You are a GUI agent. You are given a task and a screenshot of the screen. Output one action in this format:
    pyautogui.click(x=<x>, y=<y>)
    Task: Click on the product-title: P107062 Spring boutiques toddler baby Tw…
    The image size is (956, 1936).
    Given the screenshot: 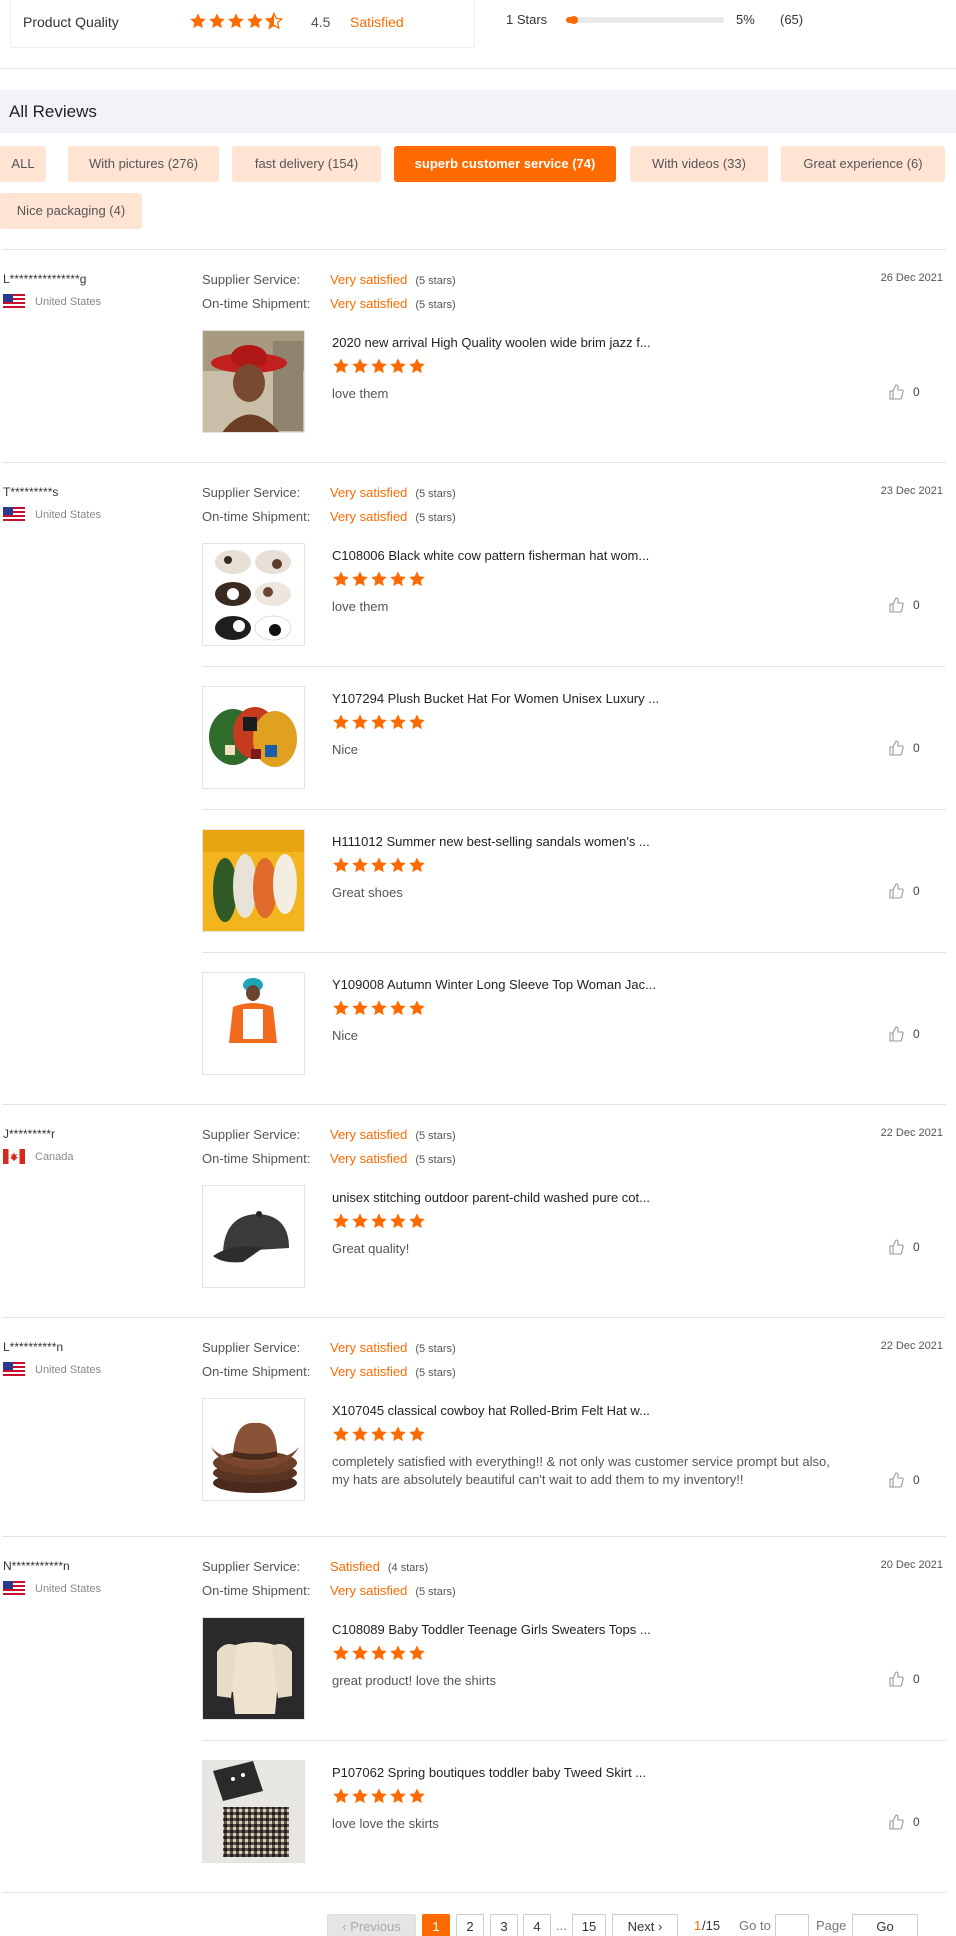 What is the action you would take?
    pyautogui.click(x=489, y=1772)
    